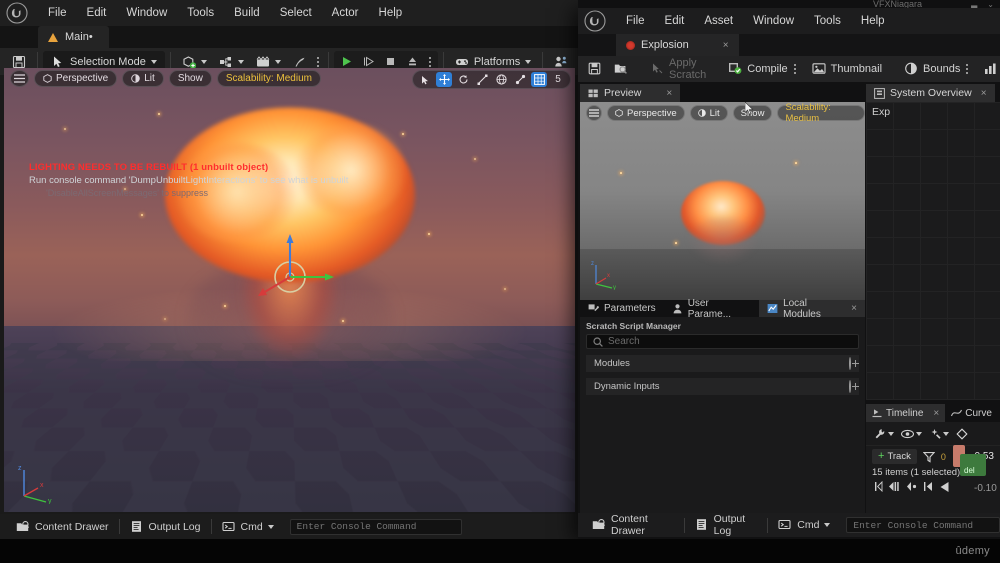  What do you see at coordinates (923, 525) in the screenshot?
I see `niagara-console-command-input` at bounding box center [923, 525].